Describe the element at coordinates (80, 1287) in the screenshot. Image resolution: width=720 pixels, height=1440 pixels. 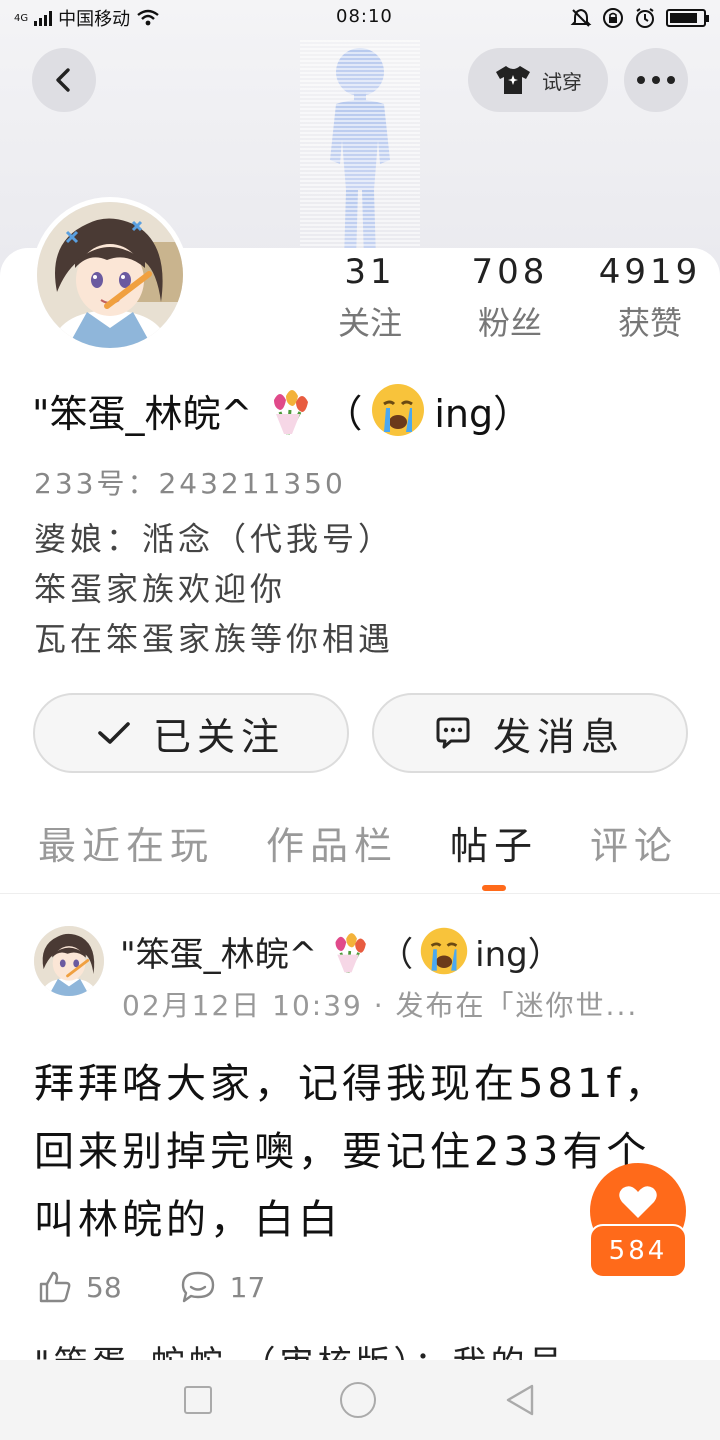
I see `like-action: 58` at that location.